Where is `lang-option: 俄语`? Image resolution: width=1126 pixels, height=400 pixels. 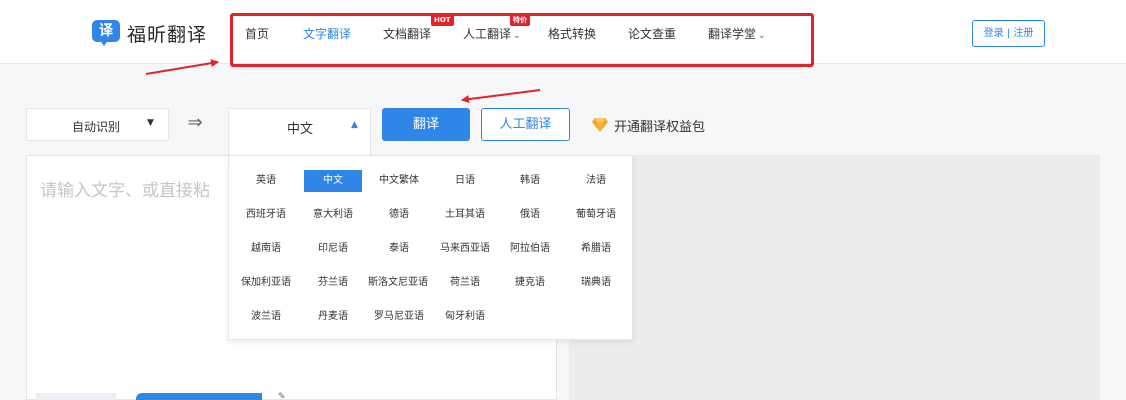 lang-option: 俄语 is located at coordinates (530, 215).